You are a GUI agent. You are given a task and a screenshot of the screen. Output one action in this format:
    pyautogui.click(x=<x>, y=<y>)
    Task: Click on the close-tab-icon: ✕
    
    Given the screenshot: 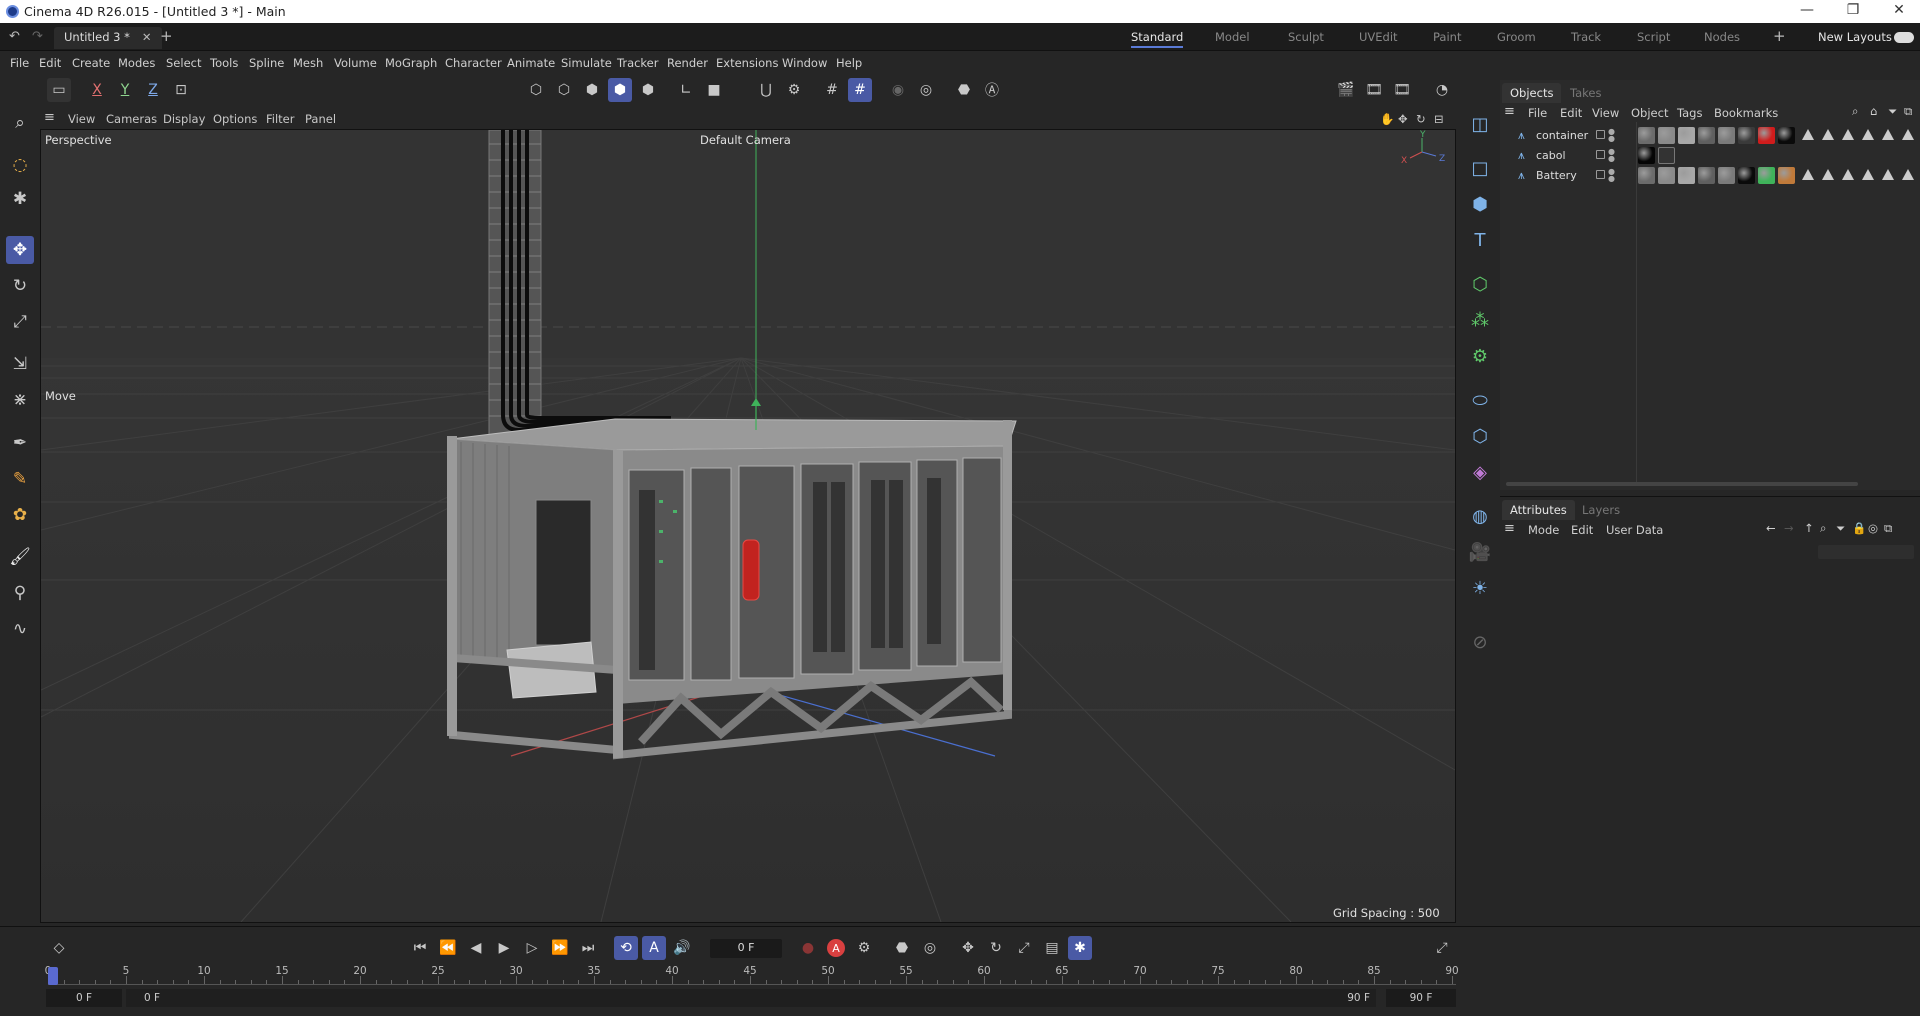 What is the action you would take?
    pyautogui.click(x=147, y=37)
    